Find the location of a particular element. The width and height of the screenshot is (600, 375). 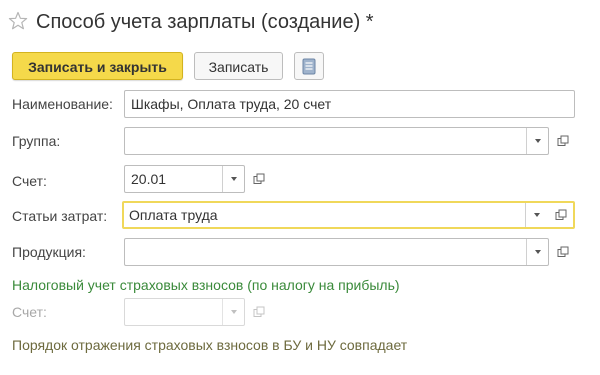

group-field is located at coordinates (336, 141).